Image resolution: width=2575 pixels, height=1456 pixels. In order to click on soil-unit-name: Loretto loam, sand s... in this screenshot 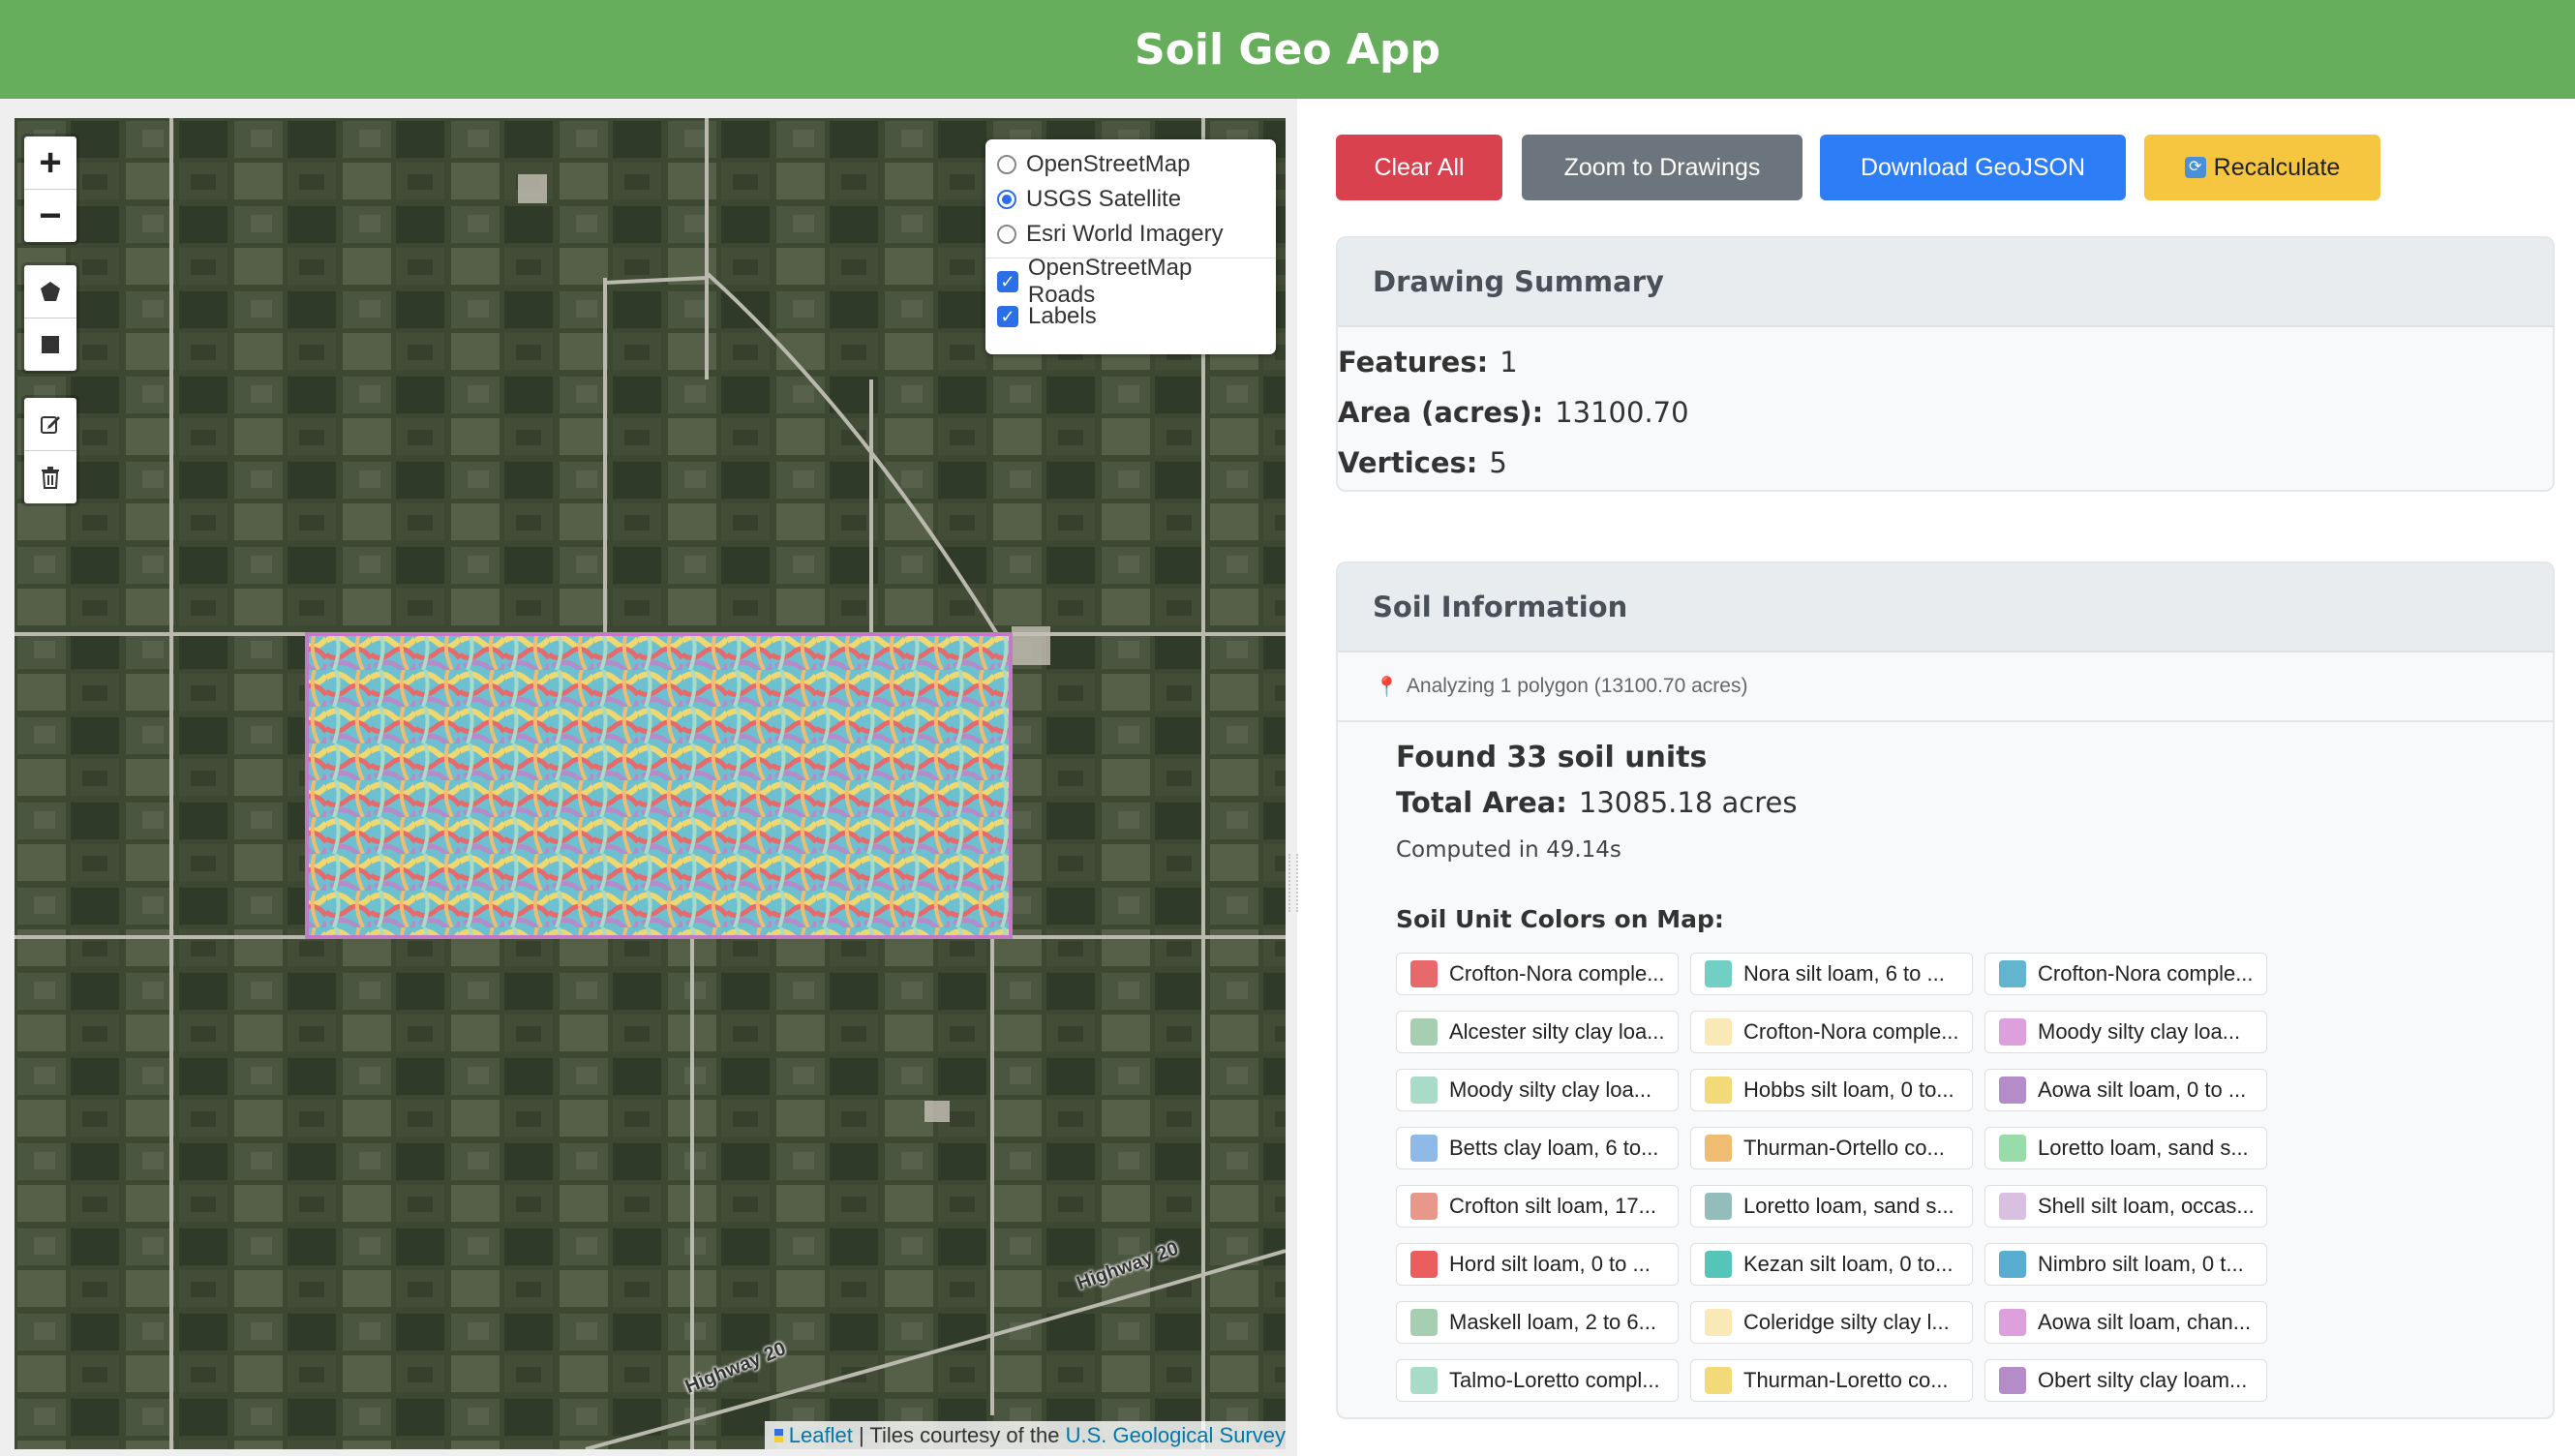, I will do `click(1848, 1206)`.